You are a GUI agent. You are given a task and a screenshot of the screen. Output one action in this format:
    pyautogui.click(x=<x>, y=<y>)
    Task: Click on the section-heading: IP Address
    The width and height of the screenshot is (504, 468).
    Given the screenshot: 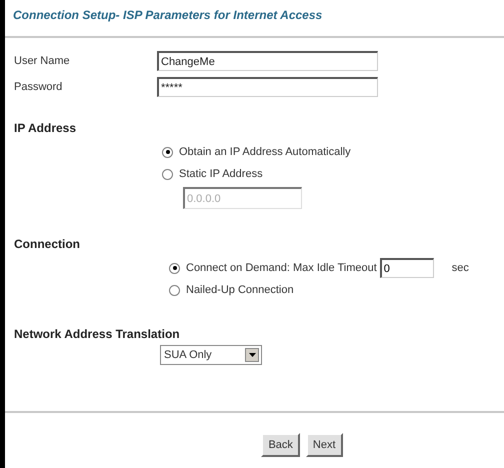 What is the action you would take?
    pyautogui.click(x=45, y=128)
    